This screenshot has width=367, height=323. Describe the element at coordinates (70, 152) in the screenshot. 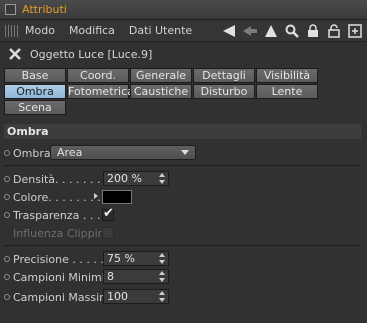

I see `shadow-type-value: Area` at that location.